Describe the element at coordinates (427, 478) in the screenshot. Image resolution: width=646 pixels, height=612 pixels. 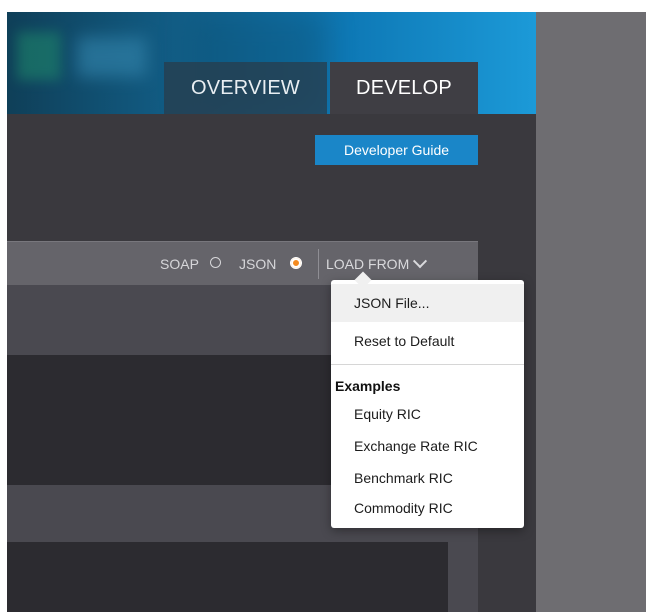
I see `menu-item-benchmark-ric: Benchmark RIC` at that location.